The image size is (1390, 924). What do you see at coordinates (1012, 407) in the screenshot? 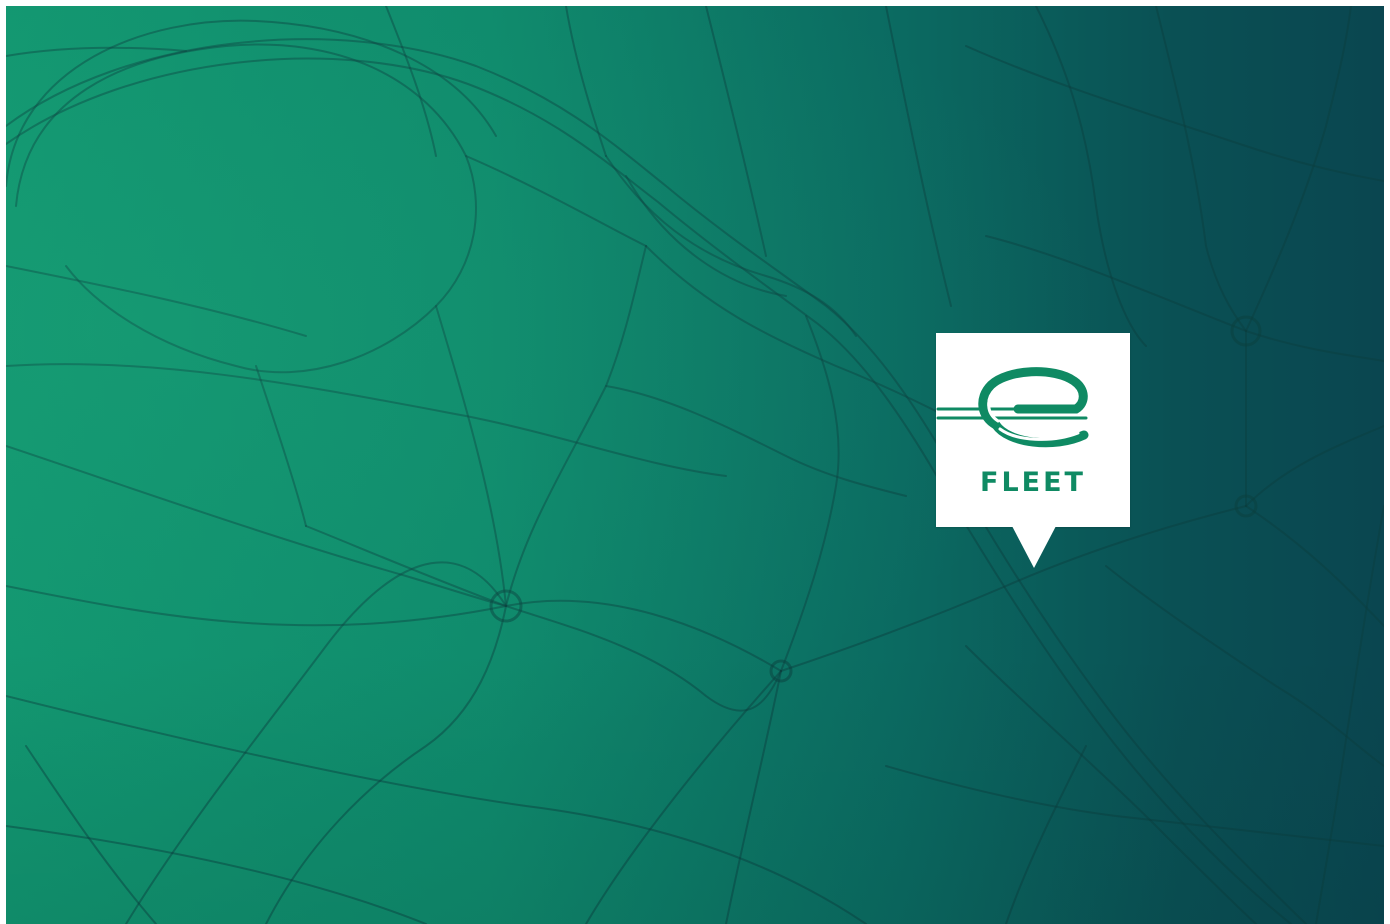
I see `enterprise-e-logo-icon` at bounding box center [1012, 407].